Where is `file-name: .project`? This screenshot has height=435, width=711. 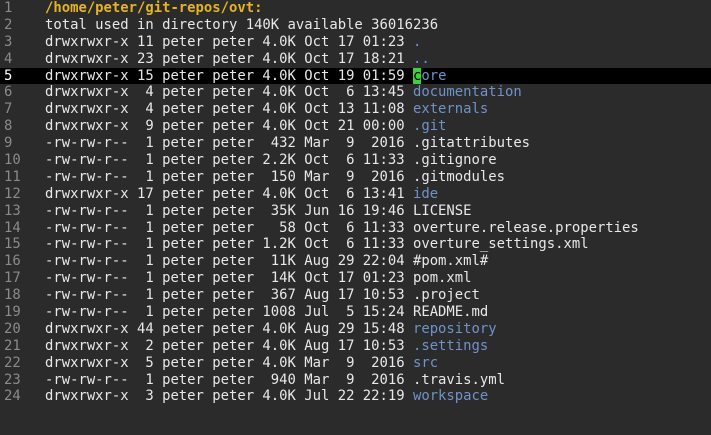
file-name: .project is located at coordinates (446, 295).